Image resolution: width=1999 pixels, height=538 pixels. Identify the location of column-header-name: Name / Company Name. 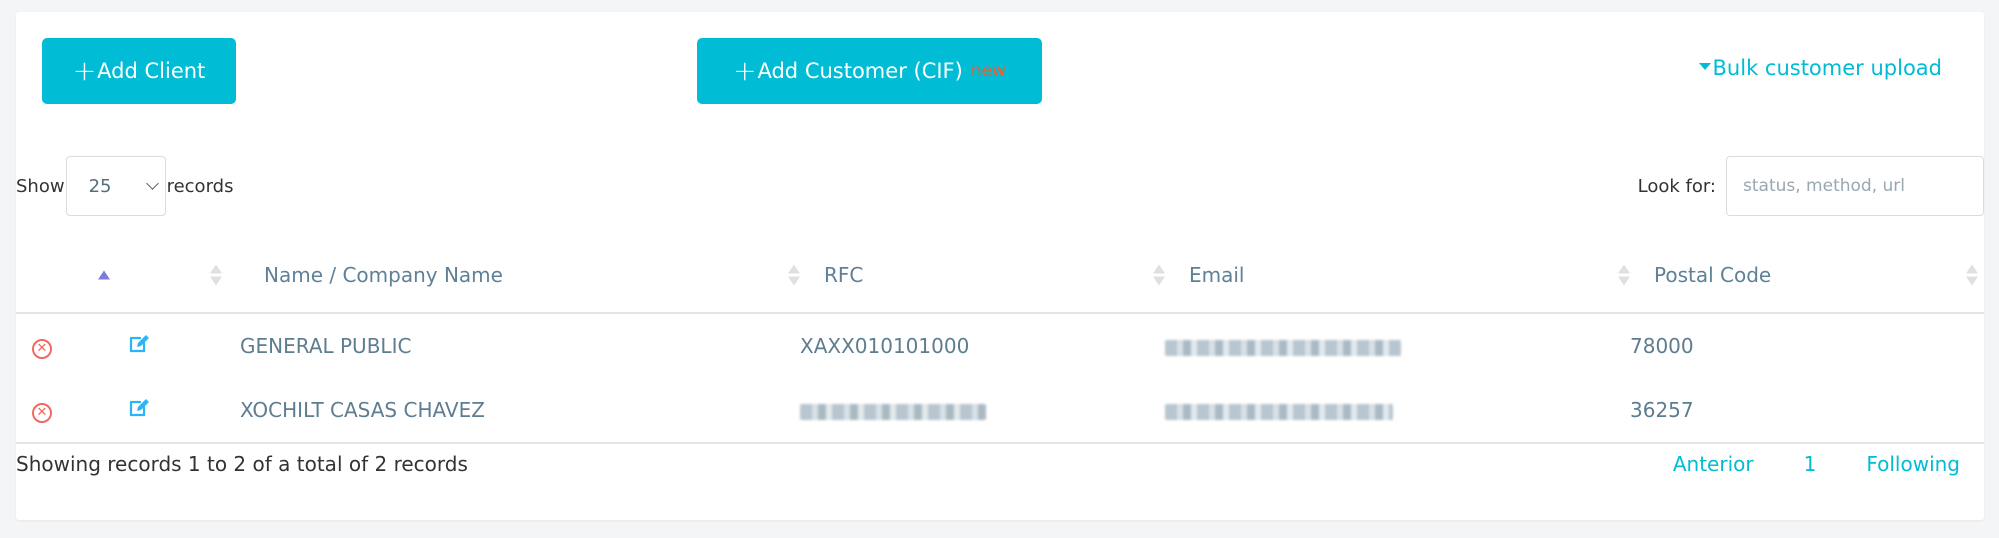
(520, 276).